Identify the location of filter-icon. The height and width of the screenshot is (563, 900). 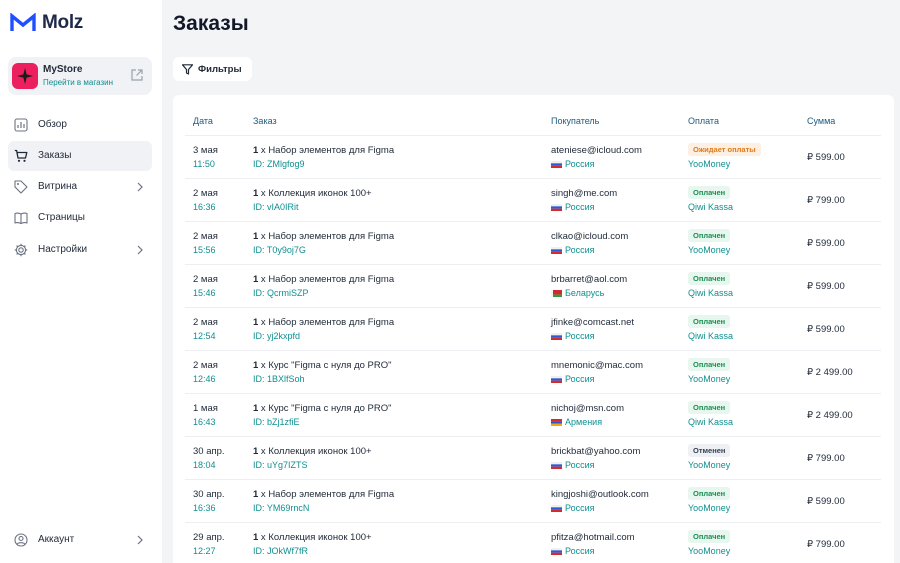
(187, 69).